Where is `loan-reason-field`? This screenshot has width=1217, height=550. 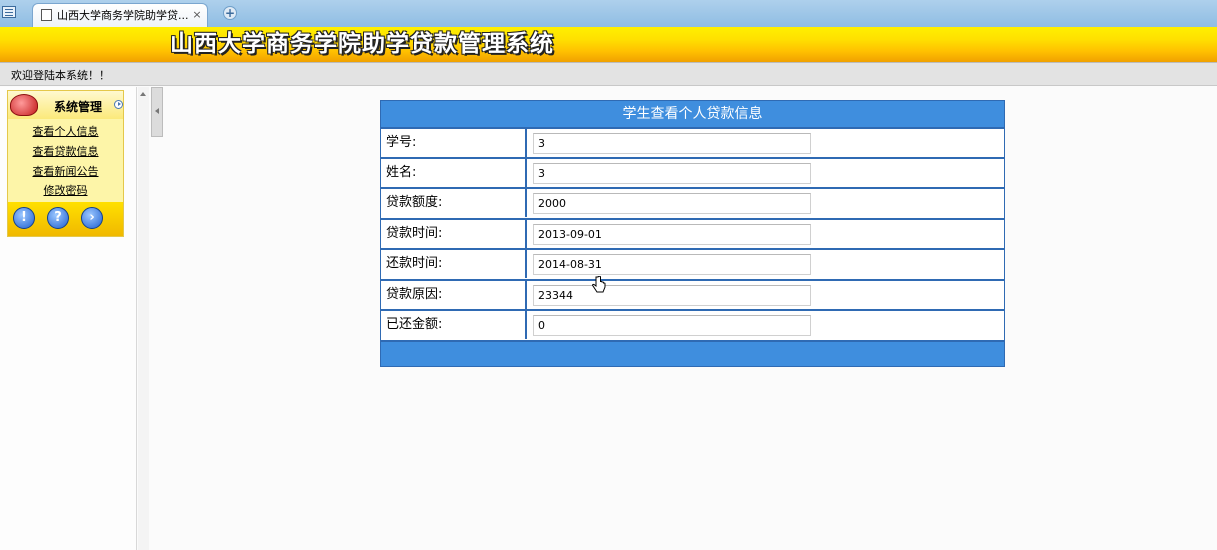
loan-reason-field is located at coordinates (672, 295).